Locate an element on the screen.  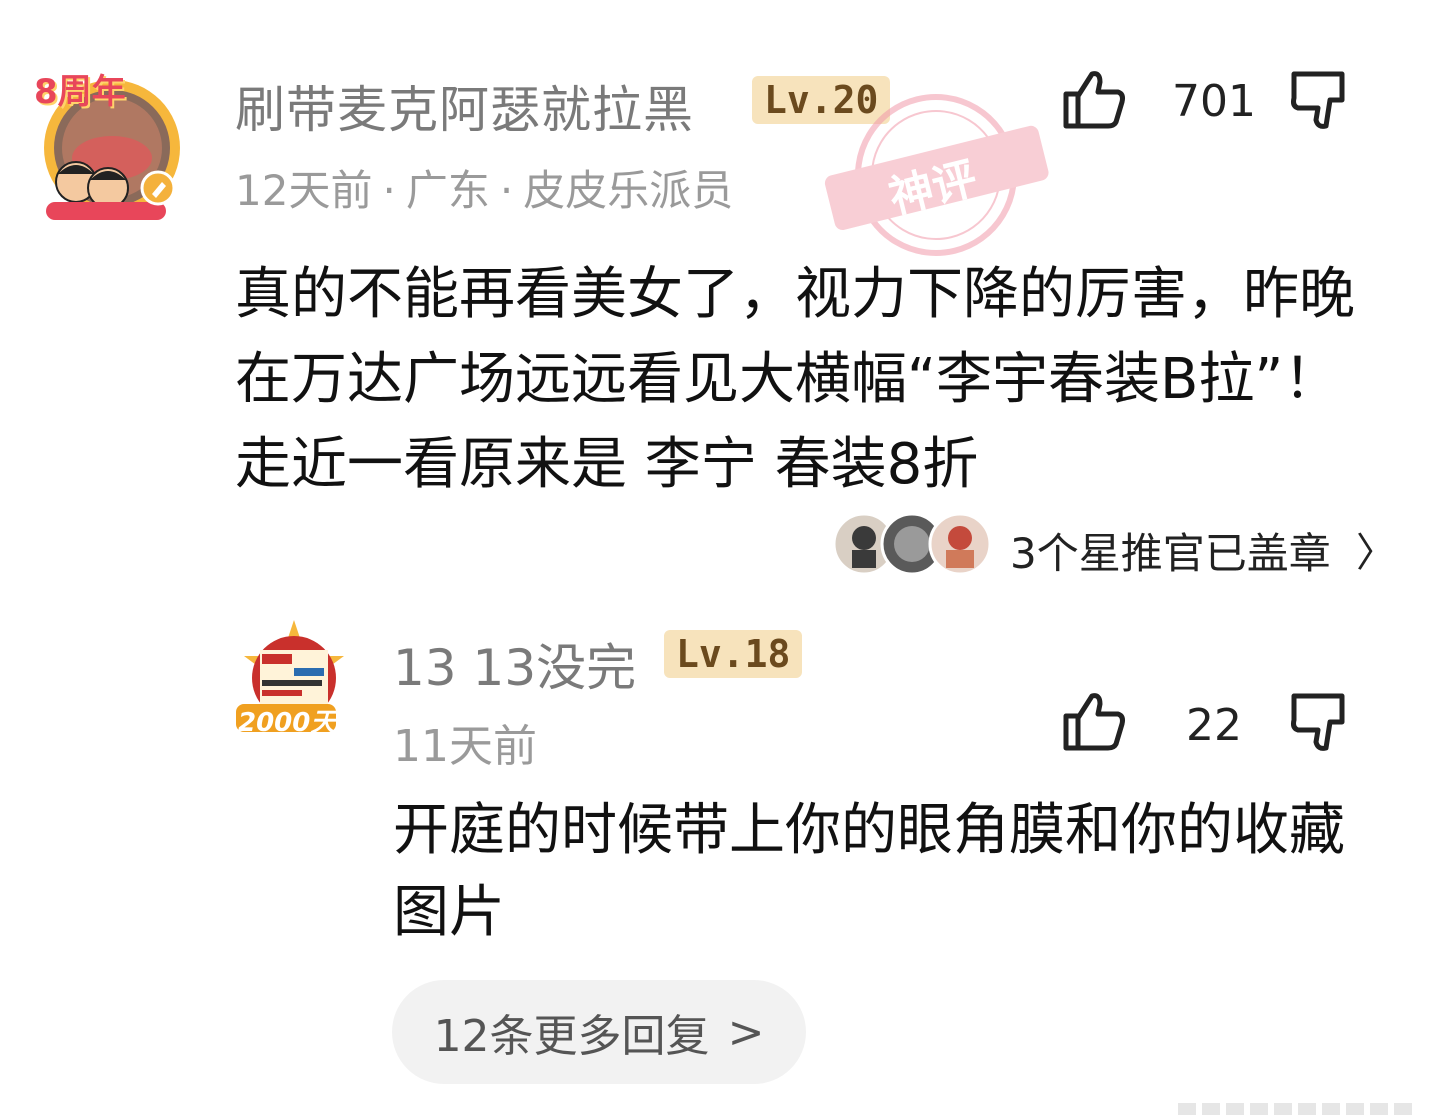
reply-text: 开庭的时候带上你的眼角膜和你的收藏图片 is located at coordinates (869, 871).